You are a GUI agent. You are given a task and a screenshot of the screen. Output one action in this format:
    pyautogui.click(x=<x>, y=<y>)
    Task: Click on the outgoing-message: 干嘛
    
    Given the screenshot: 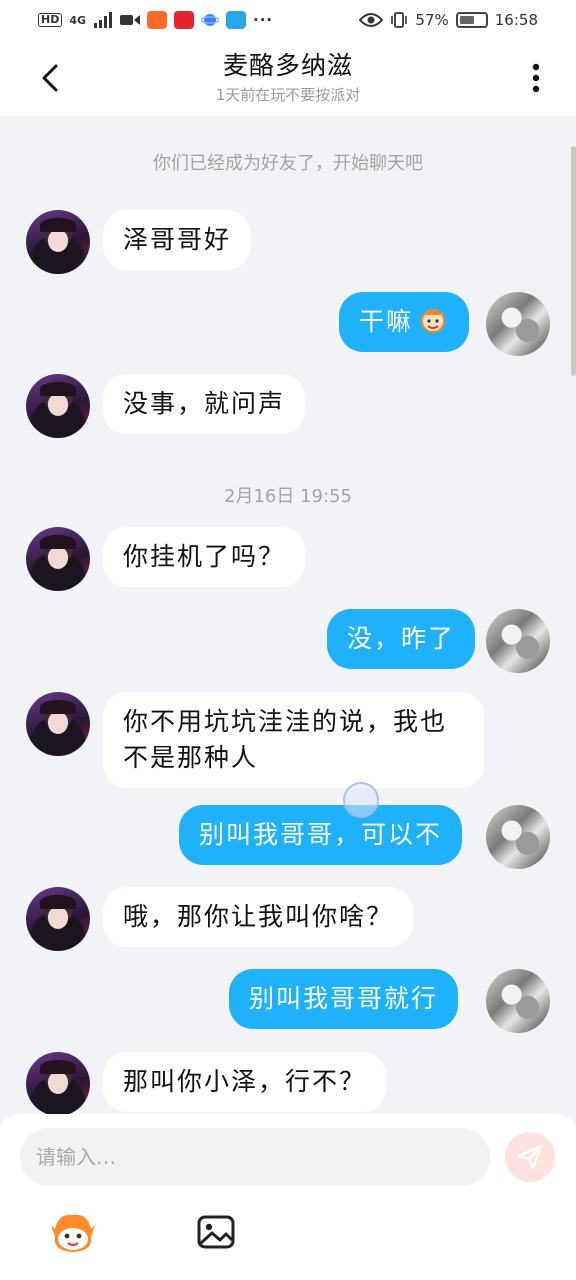 What is the action you would take?
    pyautogui.click(x=404, y=322)
    